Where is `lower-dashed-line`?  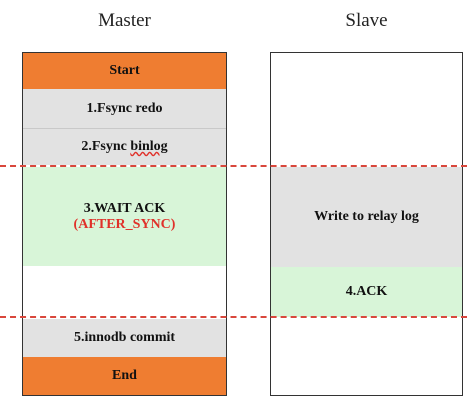
lower-dashed-line is located at coordinates (233, 317).